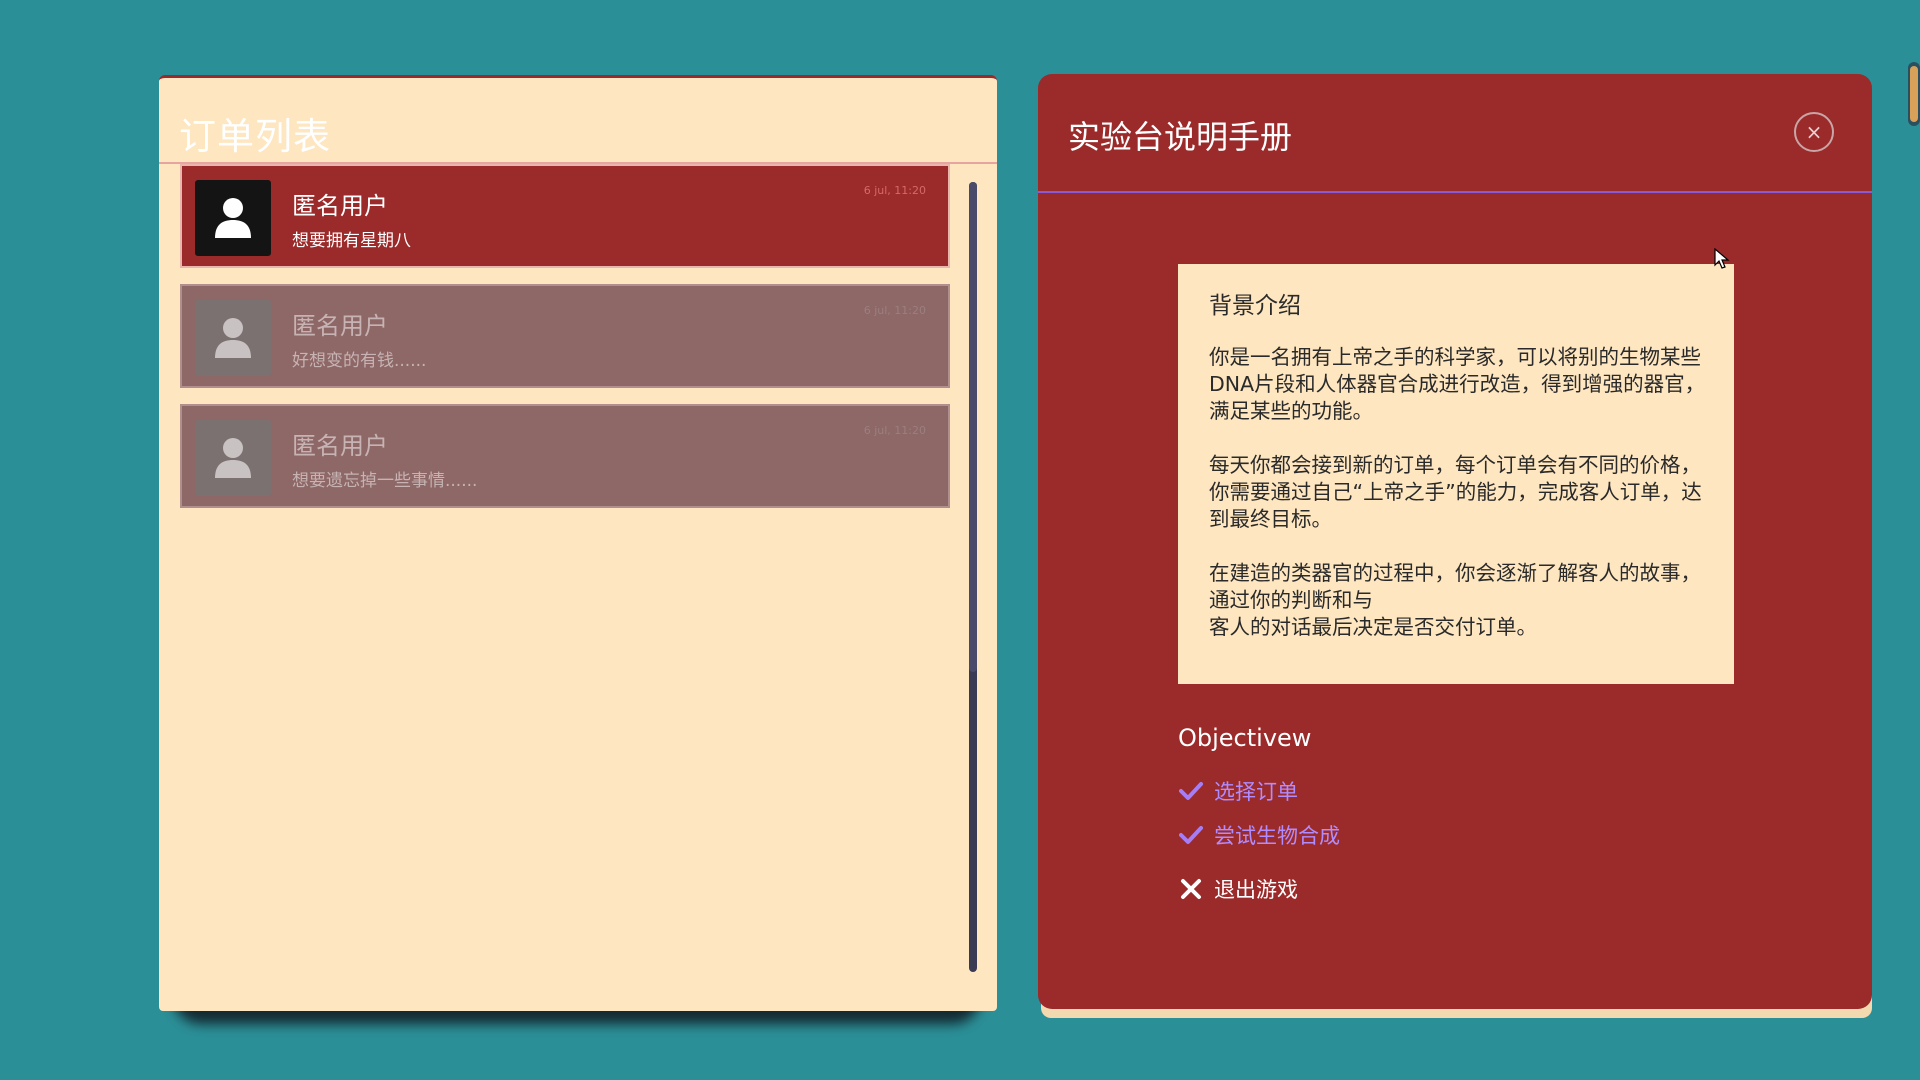 The image size is (1920, 1080). Describe the element at coordinates (1455, 192) in the screenshot. I see `manual-divider` at that location.